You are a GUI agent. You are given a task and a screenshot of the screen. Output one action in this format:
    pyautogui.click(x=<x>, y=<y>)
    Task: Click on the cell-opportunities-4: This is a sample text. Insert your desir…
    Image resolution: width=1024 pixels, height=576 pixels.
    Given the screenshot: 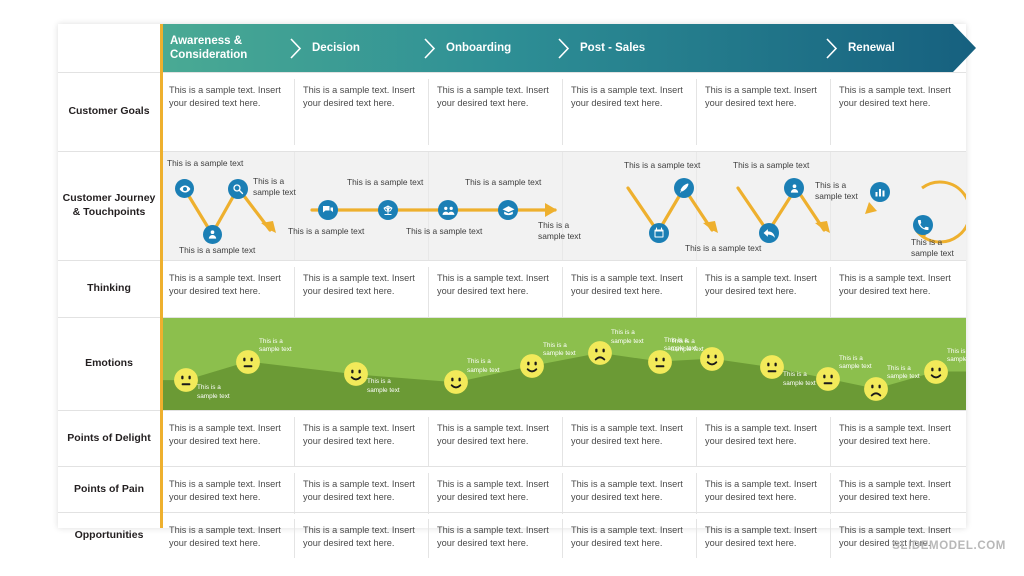 What is the action you would take?
    pyautogui.click(x=763, y=535)
    